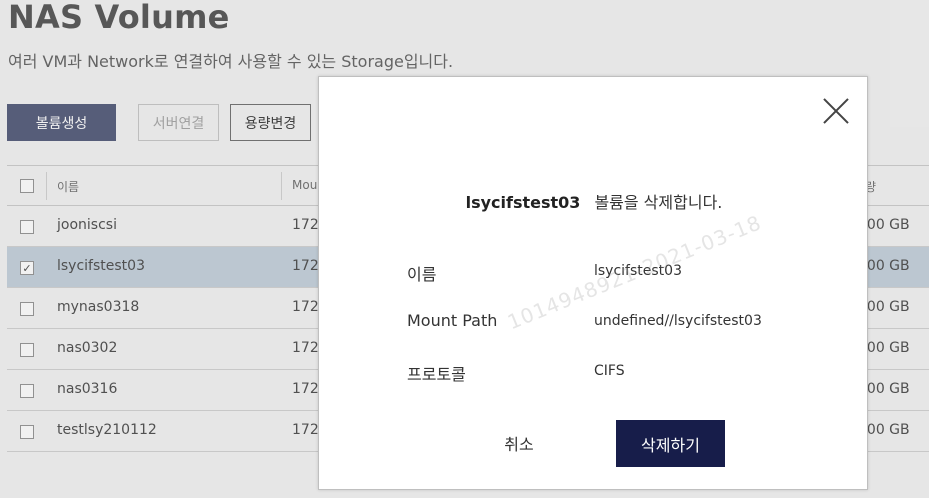 This screenshot has height=498, width=929. I want to click on target-volume-name: lsycifstest03, so click(523, 202).